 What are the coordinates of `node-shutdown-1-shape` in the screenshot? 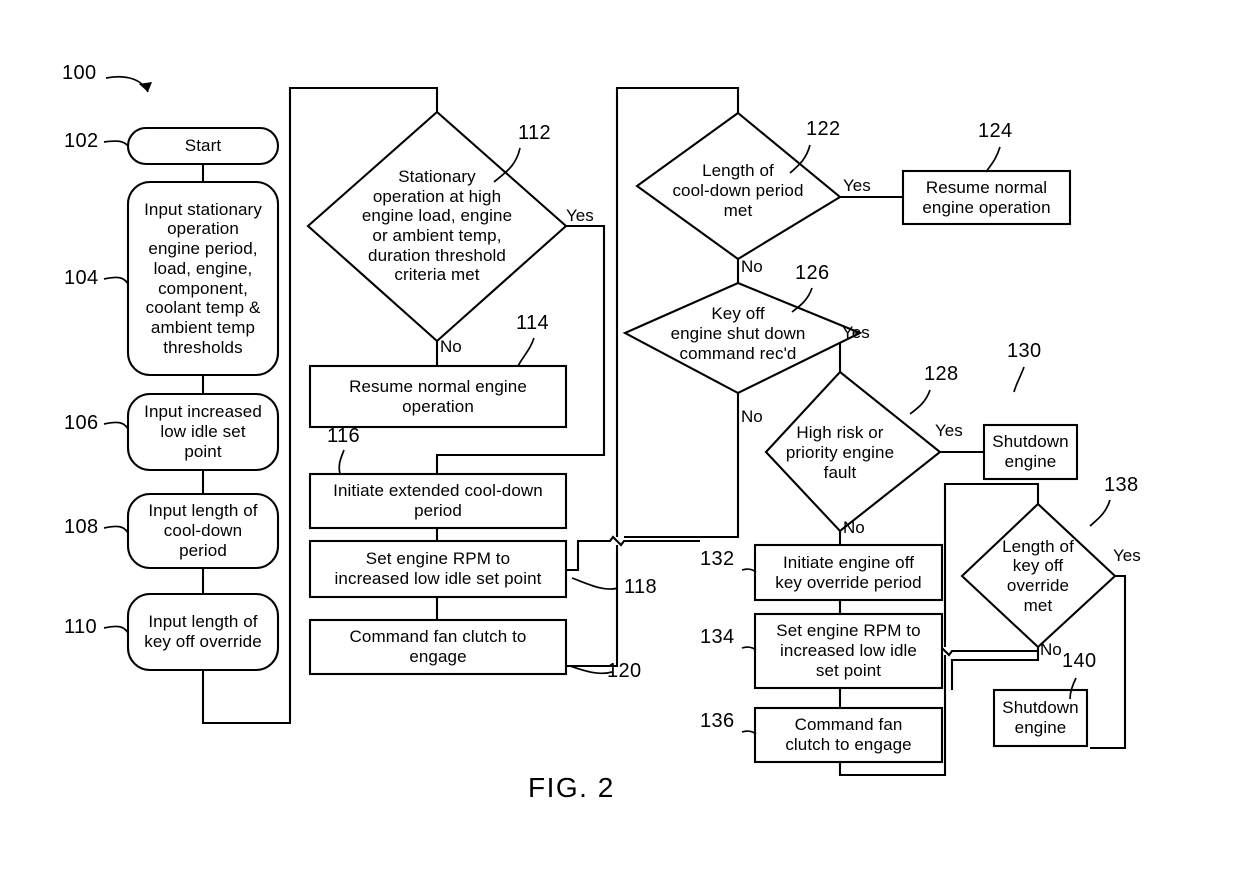 It's located at (1030, 452).